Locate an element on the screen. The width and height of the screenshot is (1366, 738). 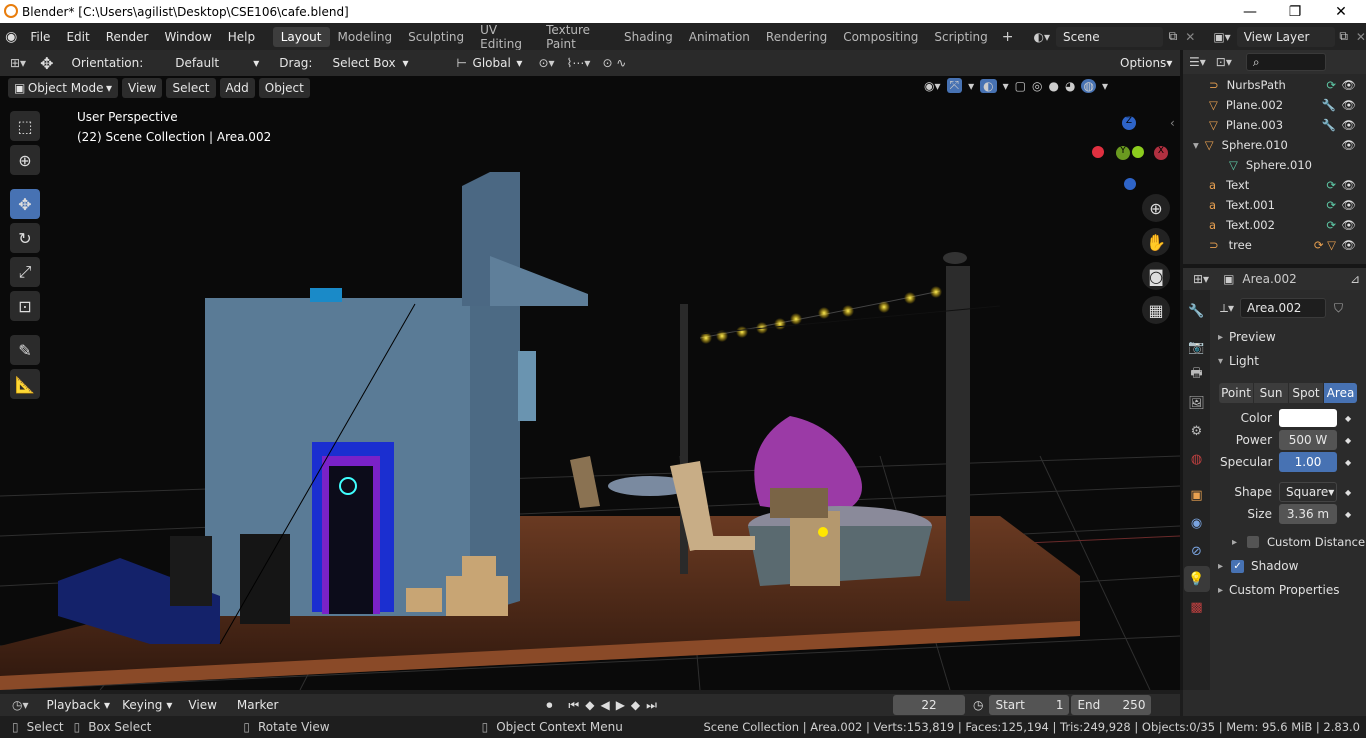
list-item: a Text.002 ⟳ 👁 is located at coordinates (1274, 225).